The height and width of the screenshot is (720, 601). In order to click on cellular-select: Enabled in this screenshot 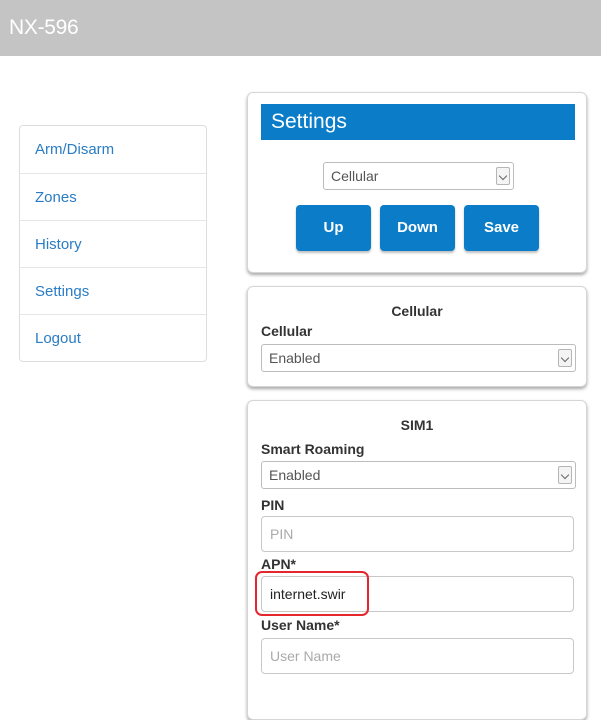, I will do `click(418, 358)`.